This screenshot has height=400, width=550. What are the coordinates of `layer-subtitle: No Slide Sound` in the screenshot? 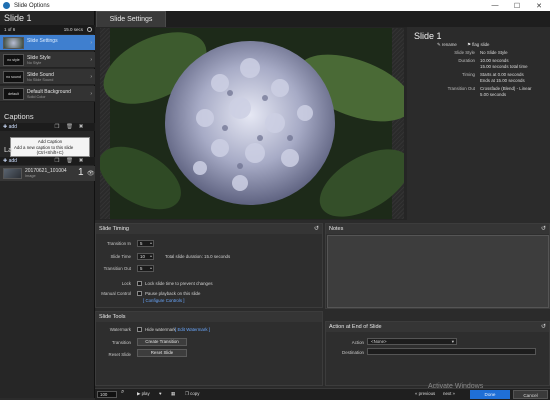 It's located at (40, 80).